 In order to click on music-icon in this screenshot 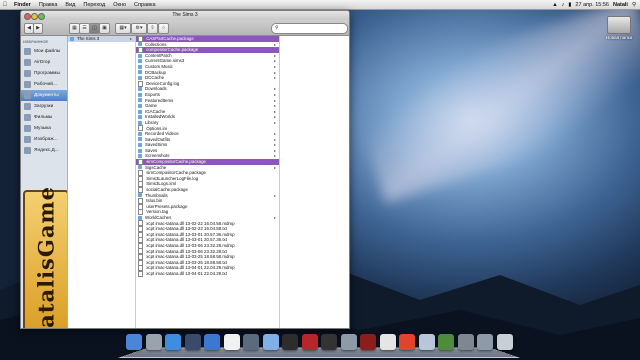, I will do `click(27, 128)`.